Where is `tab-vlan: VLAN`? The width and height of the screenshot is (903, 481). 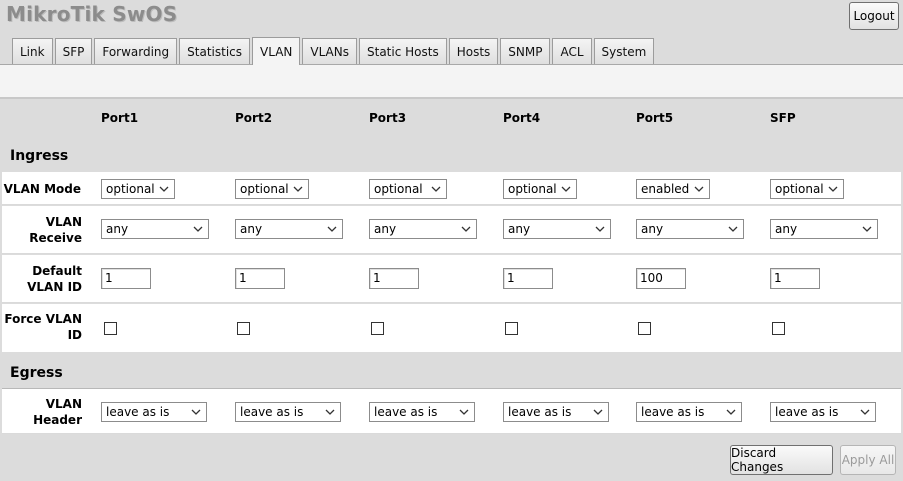
tab-vlan: VLAN is located at coordinates (276, 51).